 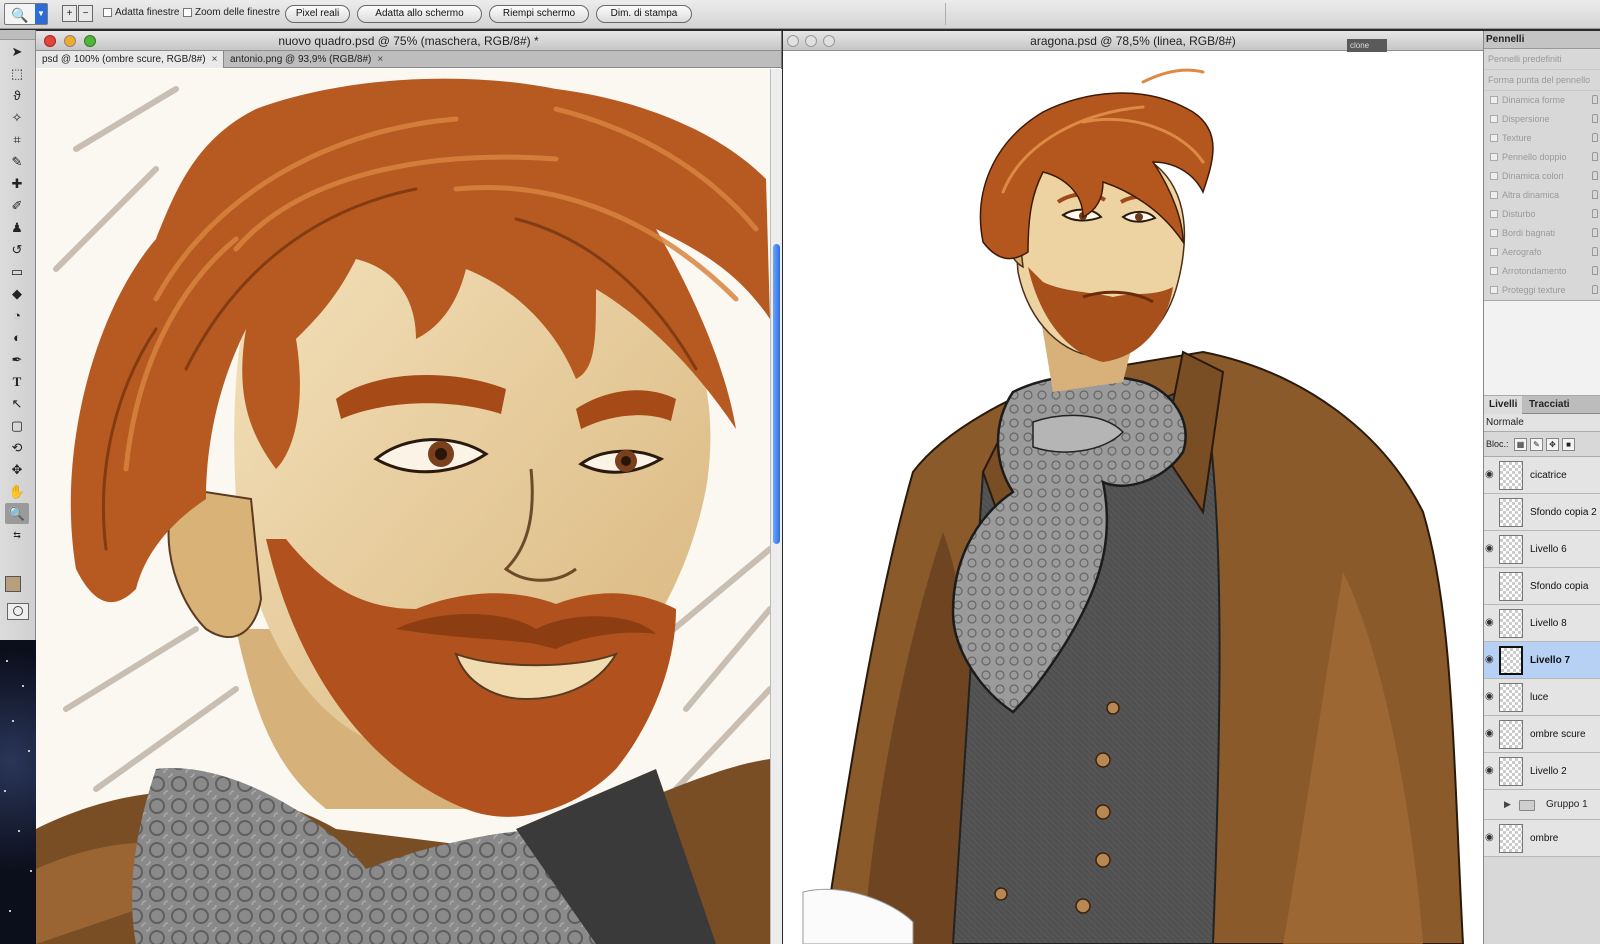 I want to click on brush-option-row: Bordi bagnati, so click(x=1542, y=233).